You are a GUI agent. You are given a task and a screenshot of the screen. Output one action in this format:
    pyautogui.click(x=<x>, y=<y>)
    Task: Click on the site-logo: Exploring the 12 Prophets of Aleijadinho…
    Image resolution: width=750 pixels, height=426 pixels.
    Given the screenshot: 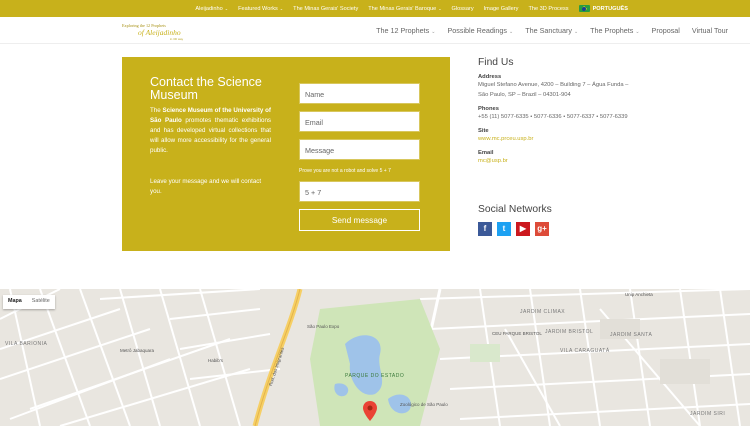 What is the action you would take?
    pyautogui.click(x=152, y=32)
    